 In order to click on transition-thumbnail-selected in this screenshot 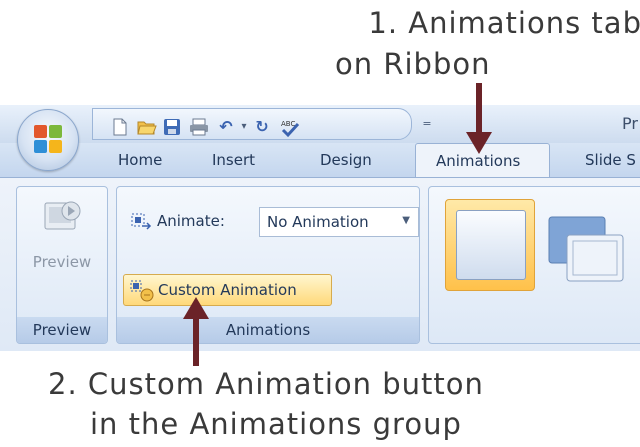, I will do `click(490, 245)`.